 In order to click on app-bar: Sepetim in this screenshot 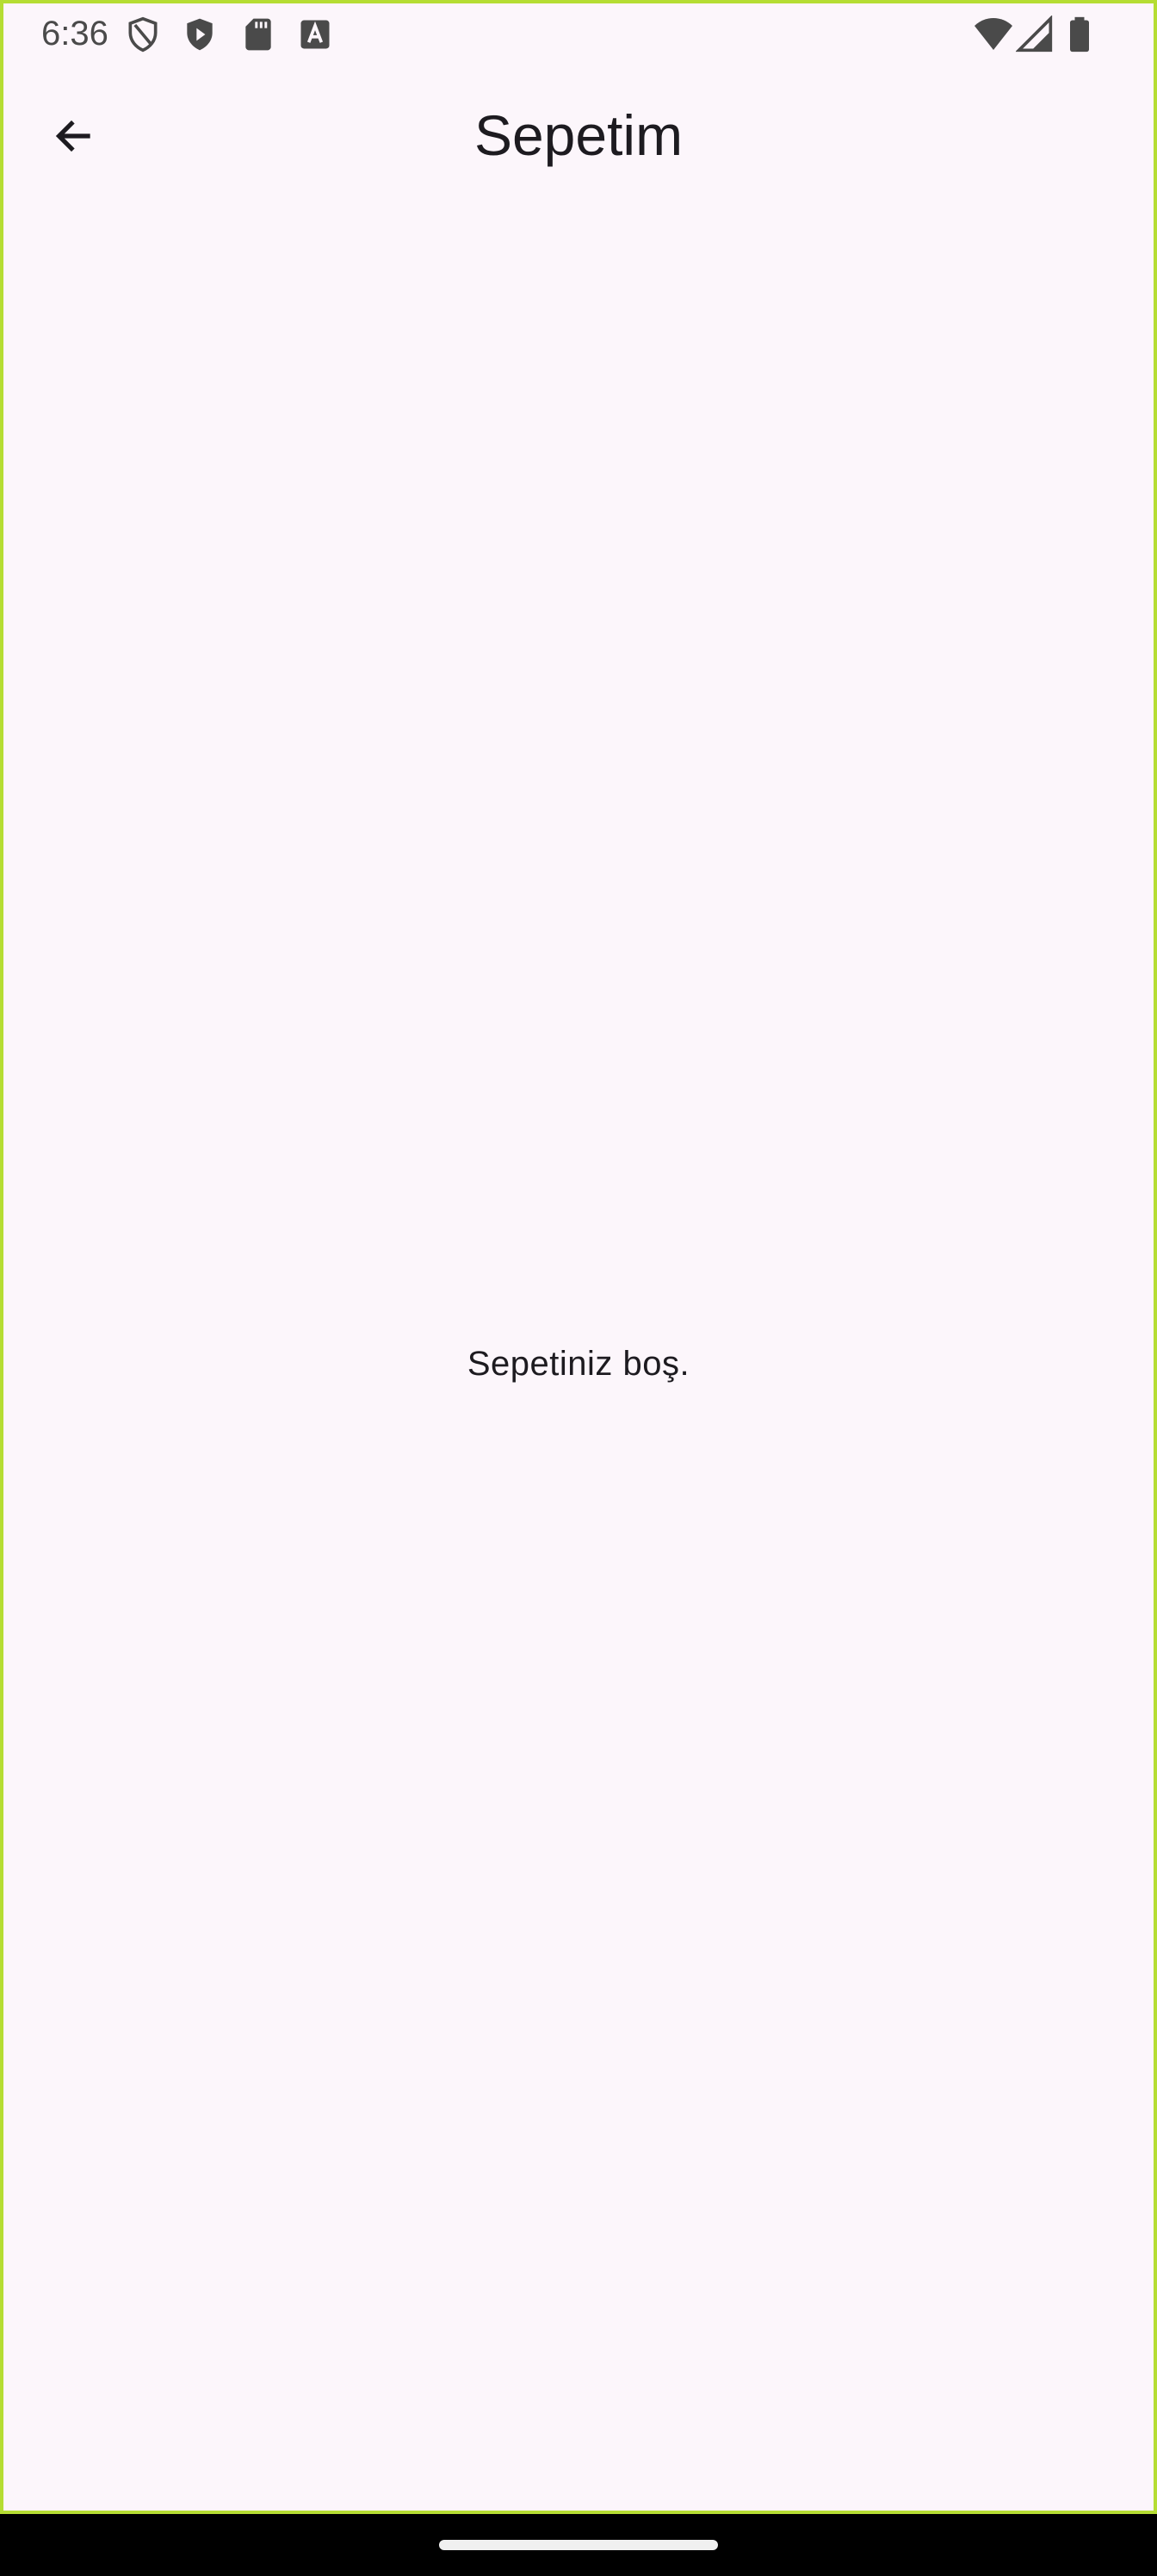, I will do `click(579, 137)`.